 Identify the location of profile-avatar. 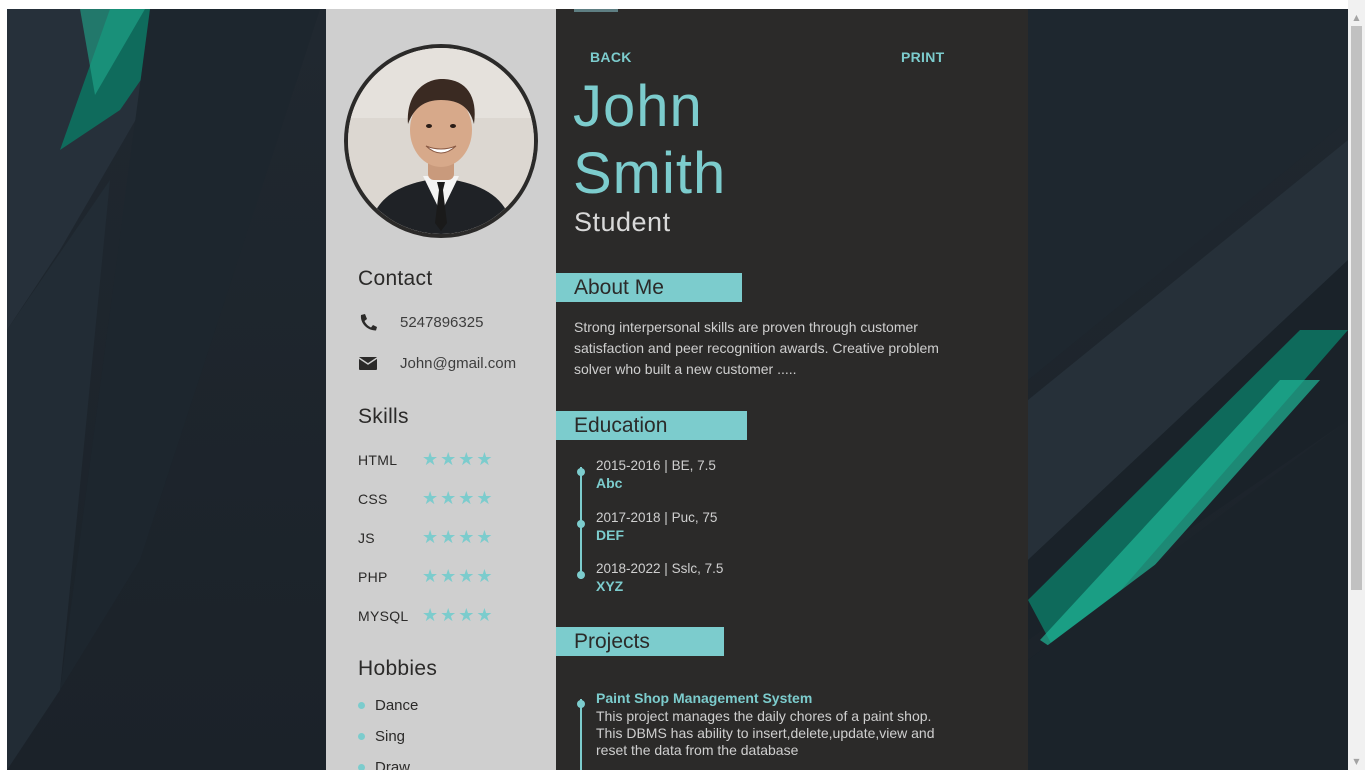
(441, 141).